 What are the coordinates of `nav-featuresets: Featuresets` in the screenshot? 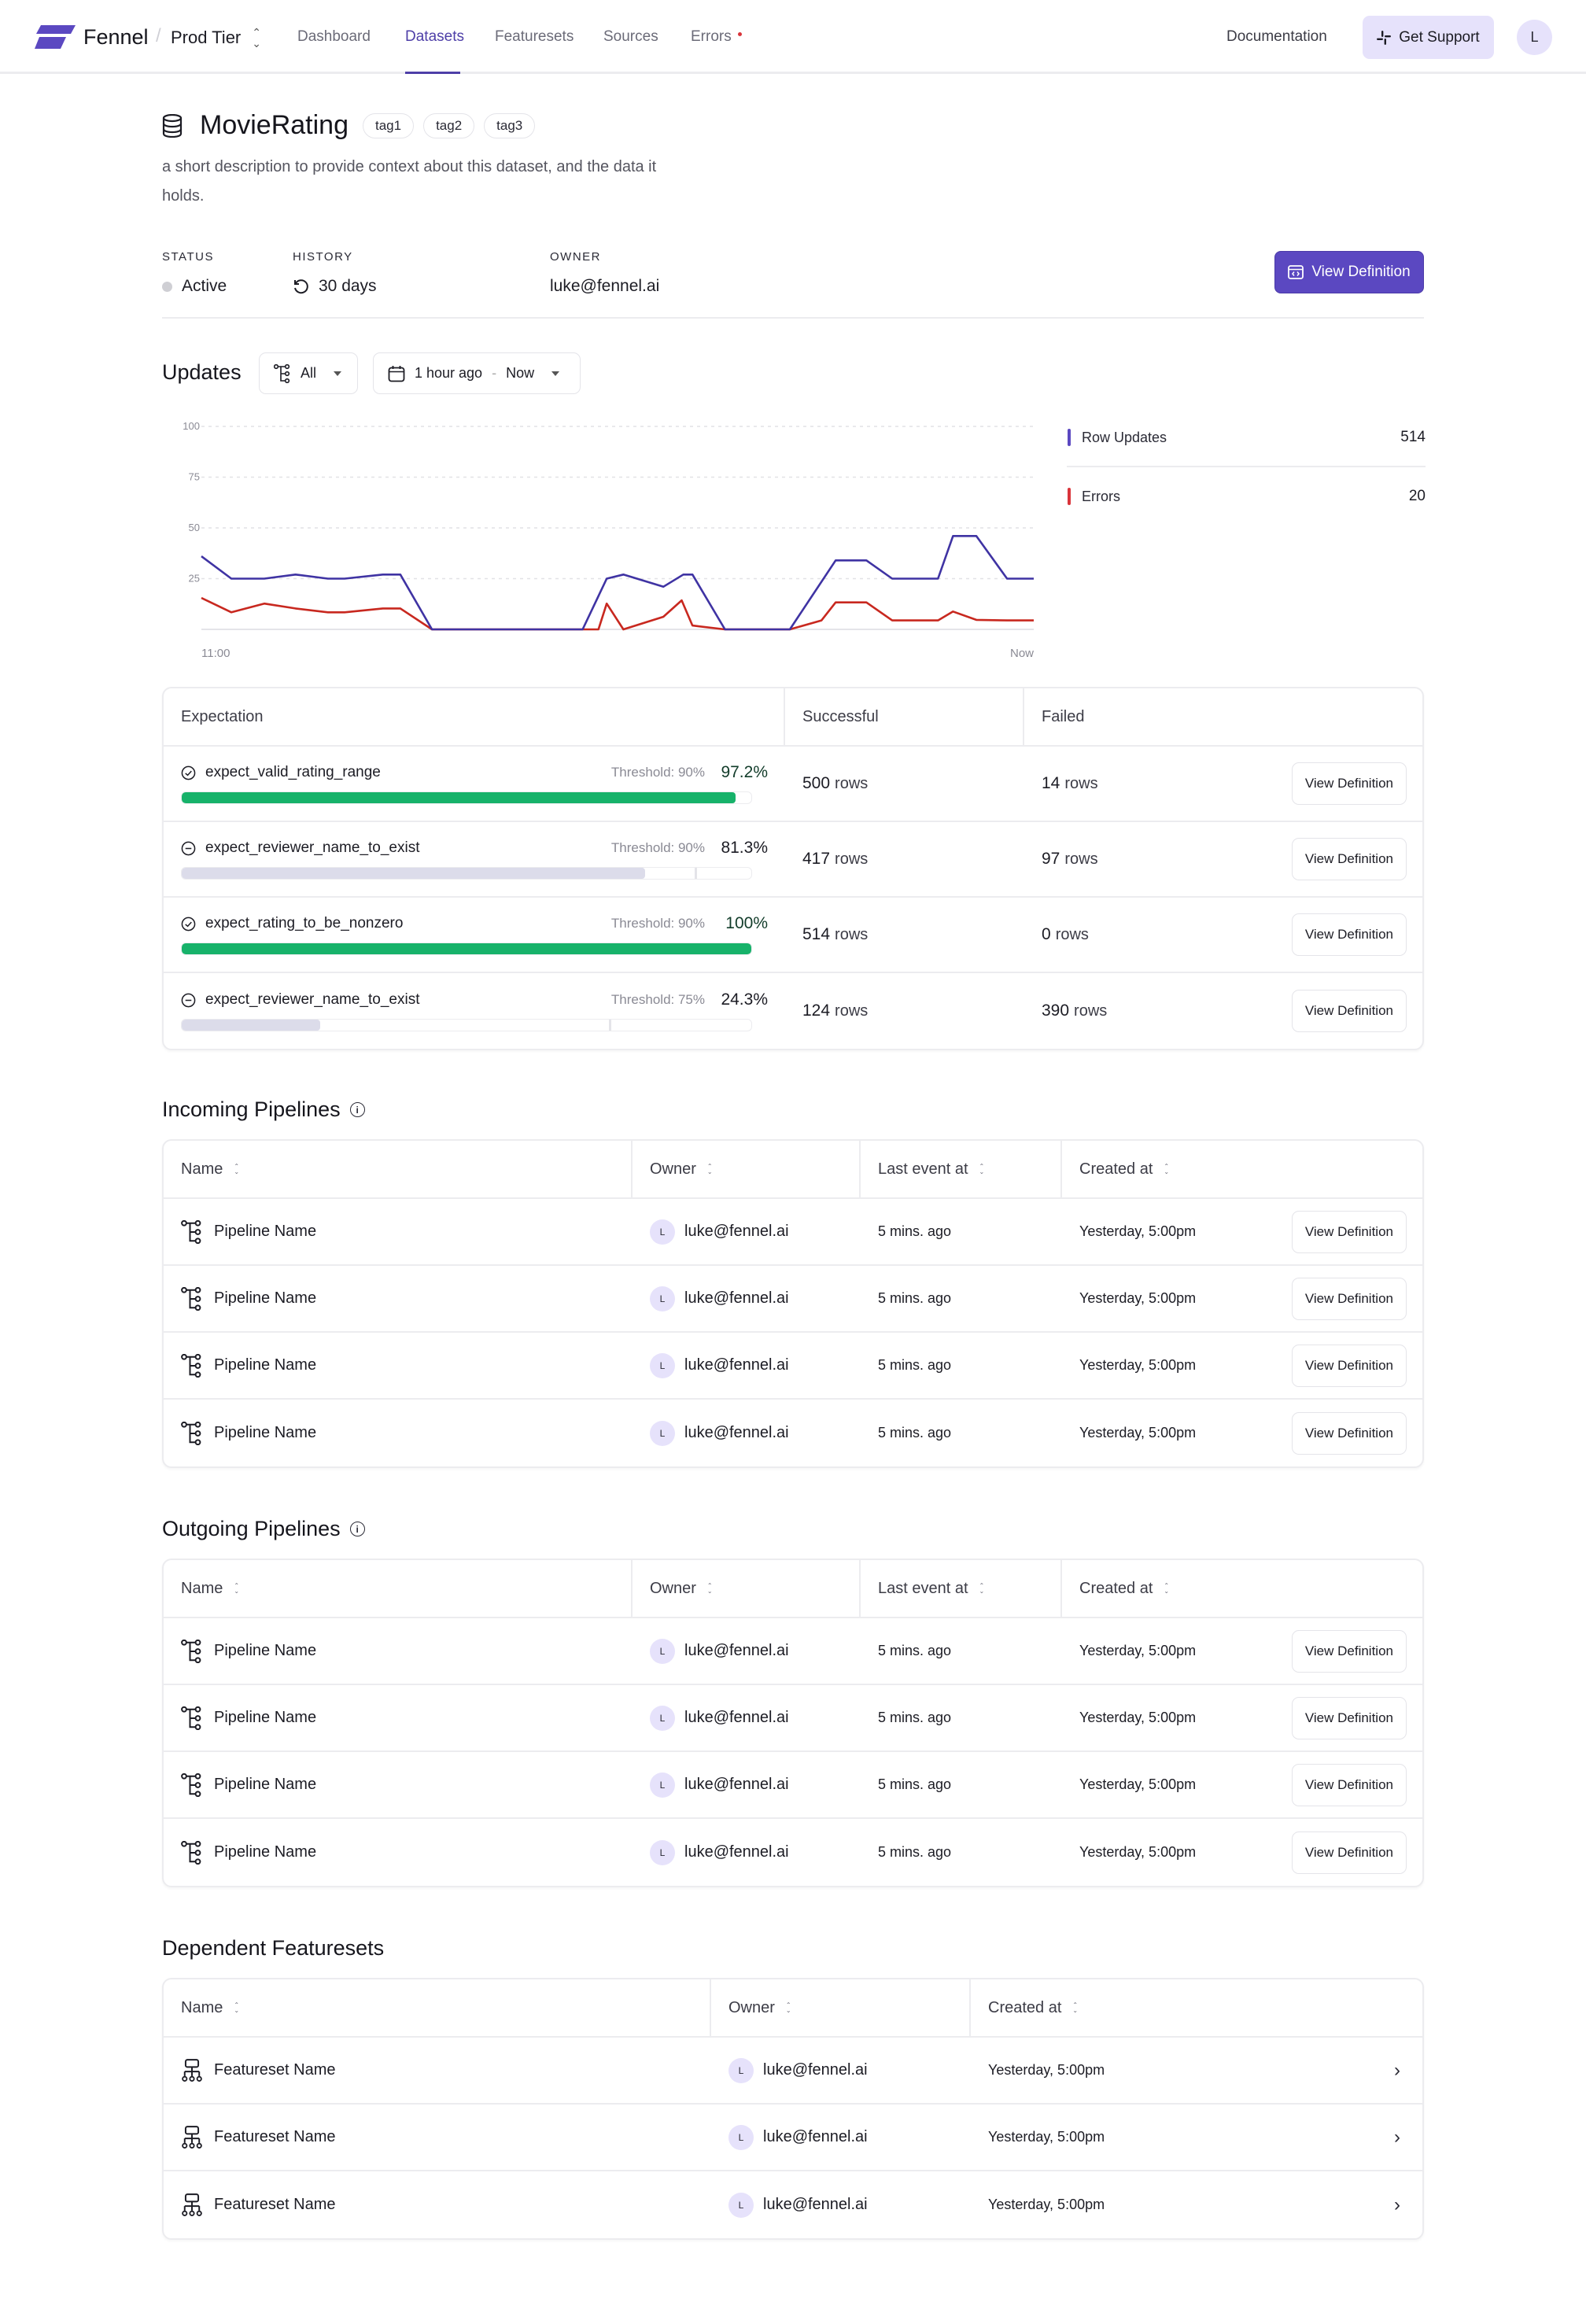 It's located at (534, 37).